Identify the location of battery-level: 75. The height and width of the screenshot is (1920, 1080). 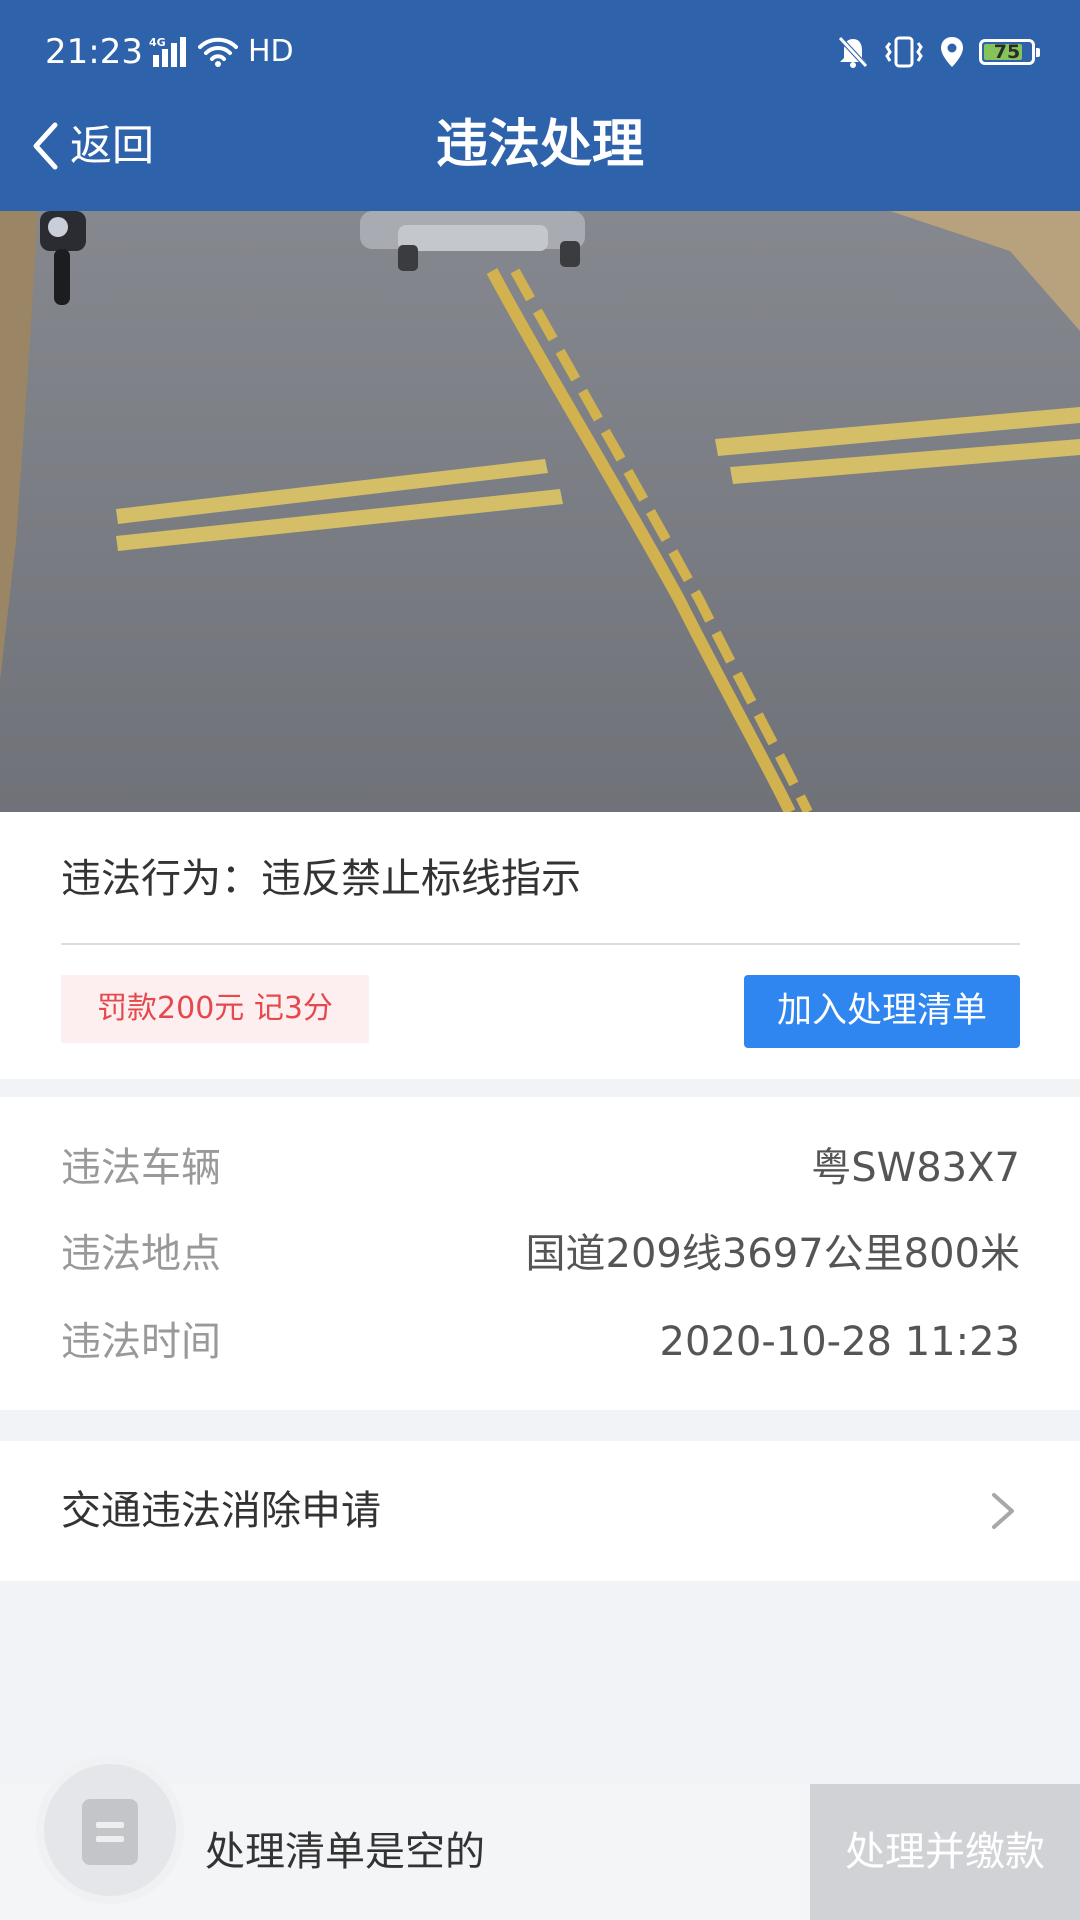
(1007, 52).